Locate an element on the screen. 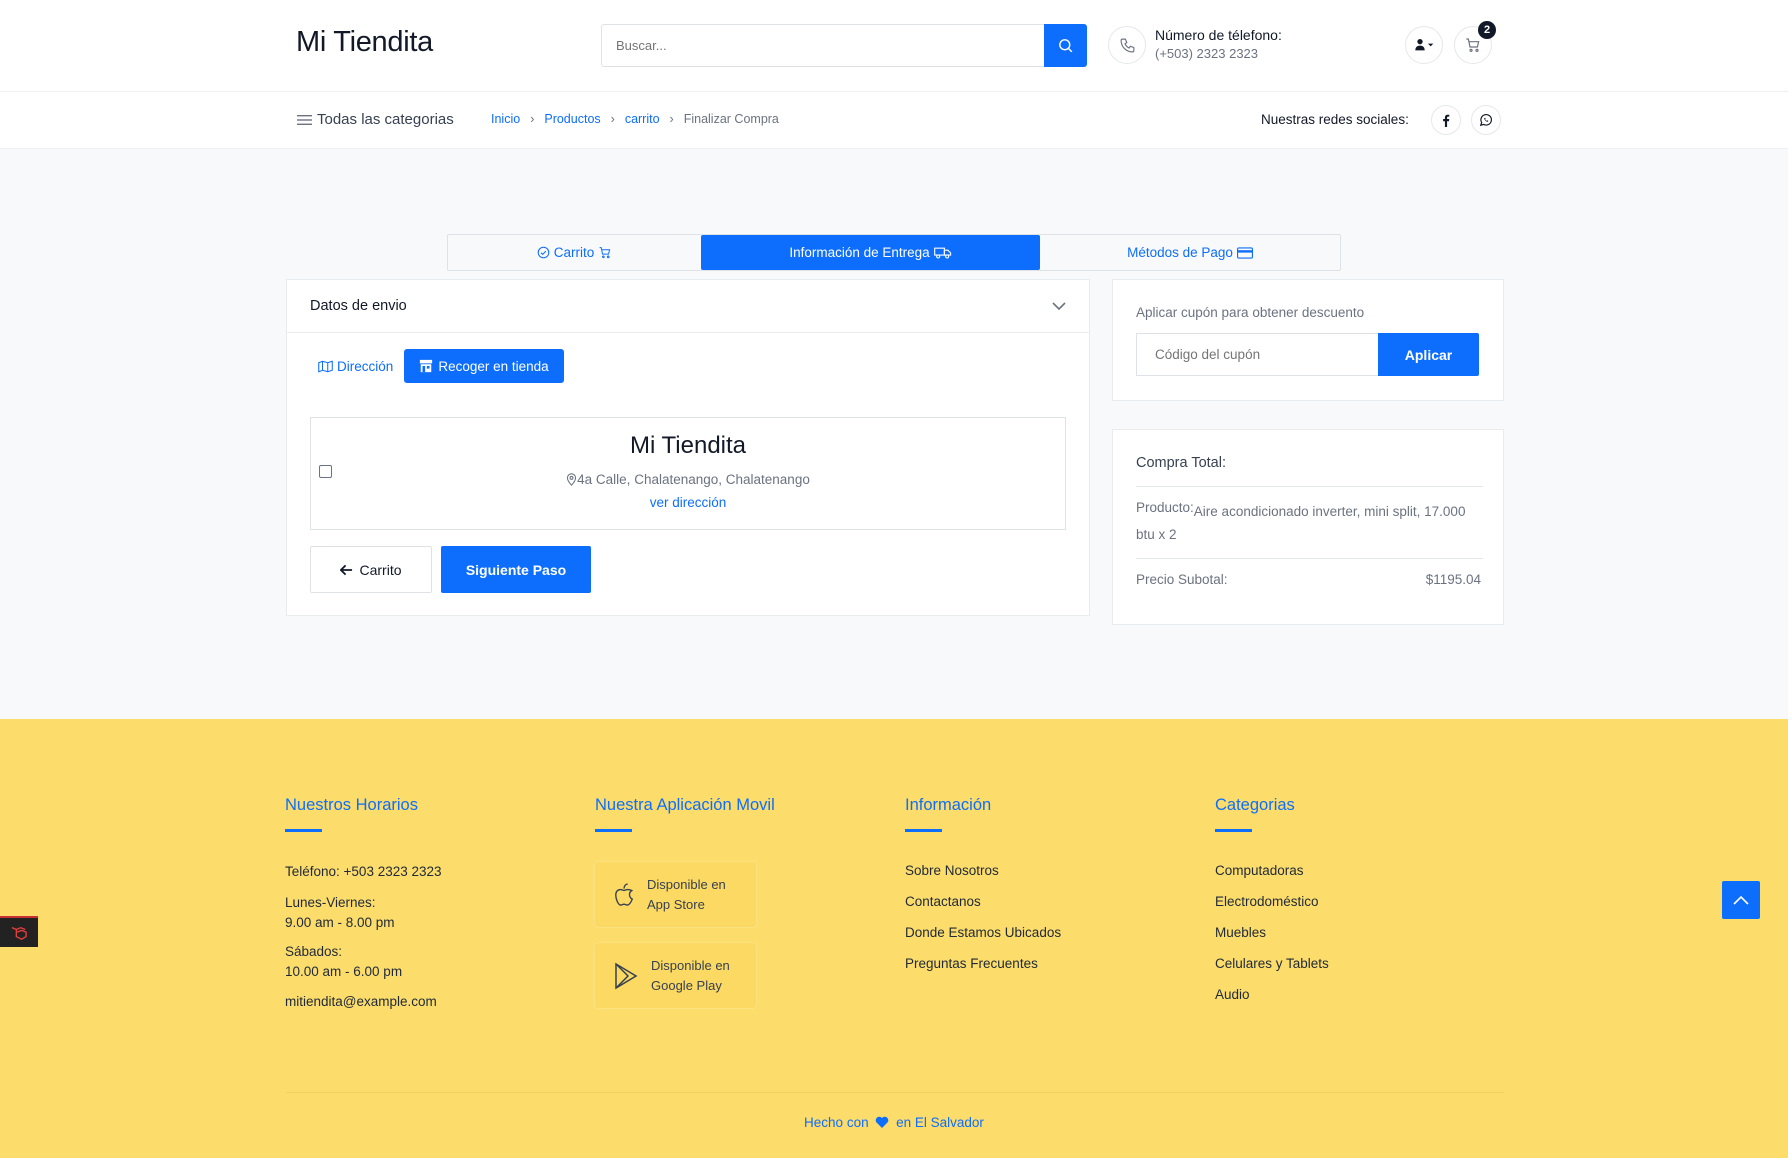 Image resolution: width=1788 pixels, height=1158 pixels. breadcrumb-productos: Productos is located at coordinates (572, 119).